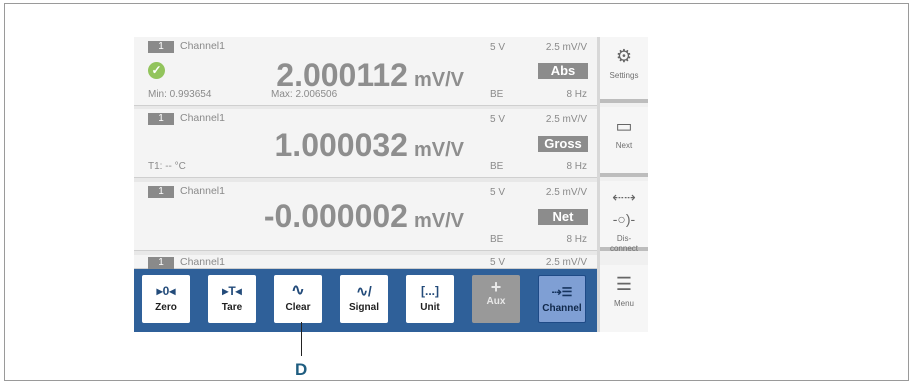 Image resolution: width=916 pixels, height=384 pixels. Describe the element at coordinates (167, 166) in the screenshot. I see `temperature-info: T1: -- °C` at that location.